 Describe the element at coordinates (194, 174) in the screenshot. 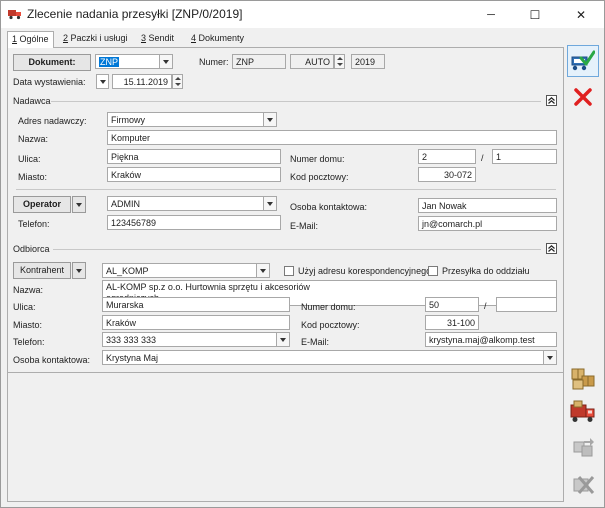

I see `nadawca-miasto-field: Kraków` at that location.